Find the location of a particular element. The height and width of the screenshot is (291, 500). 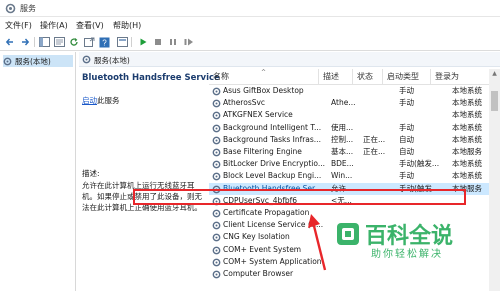

properties-button is located at coordinates (59, 42).